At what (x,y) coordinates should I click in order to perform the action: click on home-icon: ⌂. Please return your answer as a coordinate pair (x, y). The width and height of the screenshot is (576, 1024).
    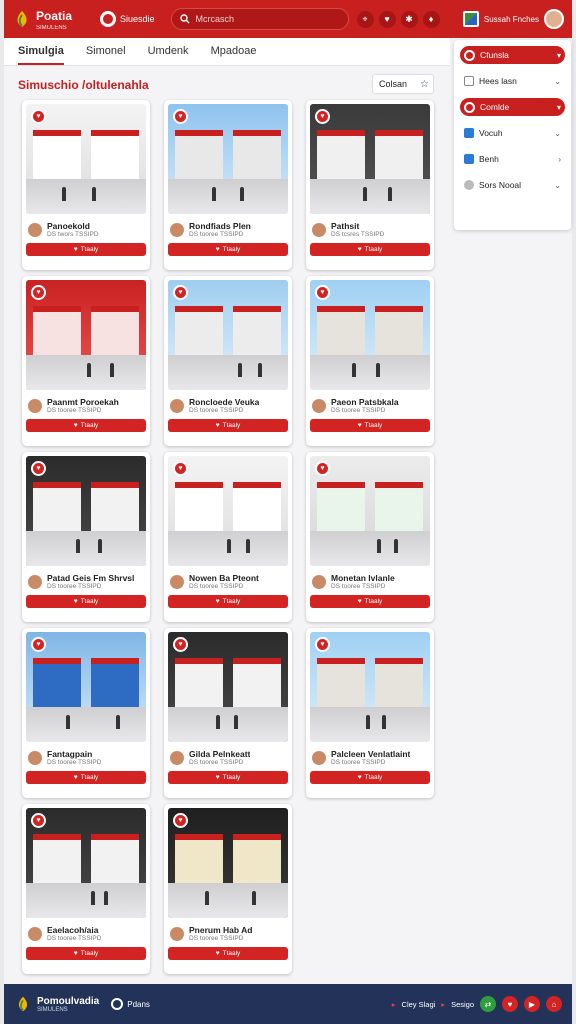
    Looking at the image, I should click on (554, 1004).